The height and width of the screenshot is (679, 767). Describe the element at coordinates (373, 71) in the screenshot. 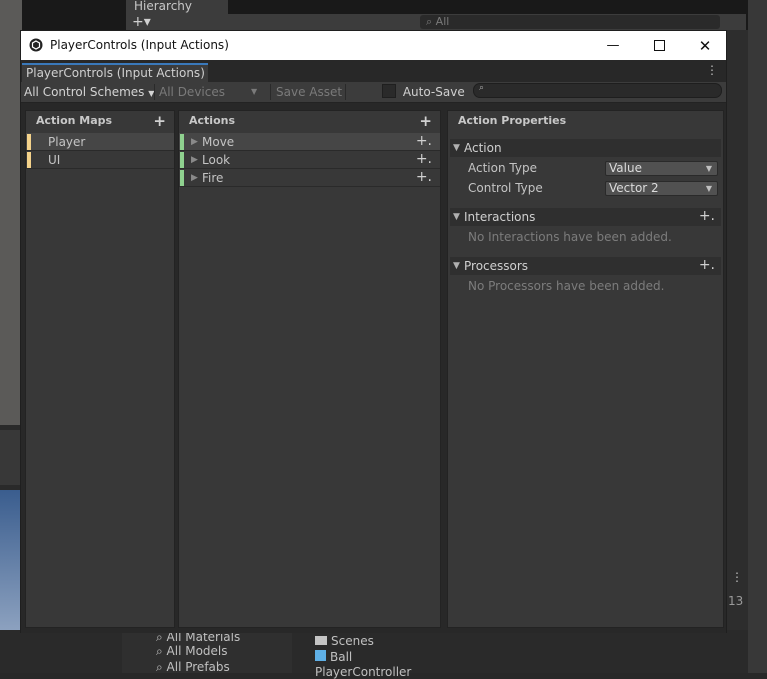

I see `tab-bar: PlayerControls (Input Actions) ⋮` at that location.